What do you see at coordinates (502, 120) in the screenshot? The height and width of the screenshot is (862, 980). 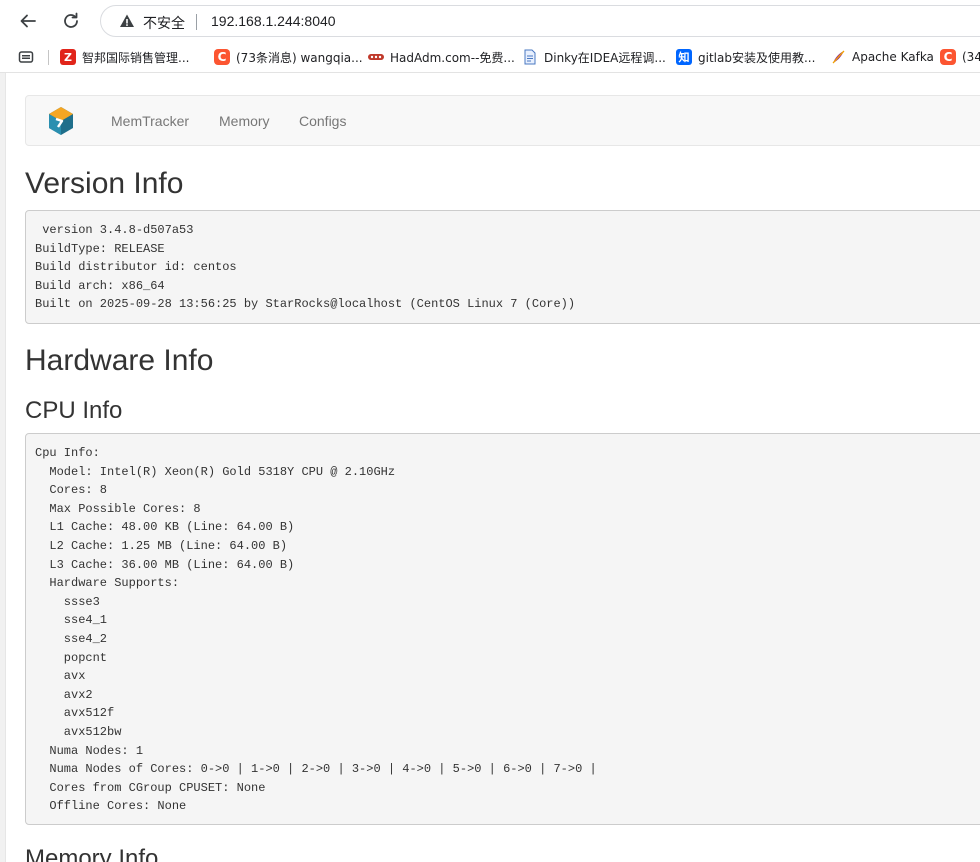 I see `top-navbar: MemTracker Memory Configs` at bounding box center [502, 120].